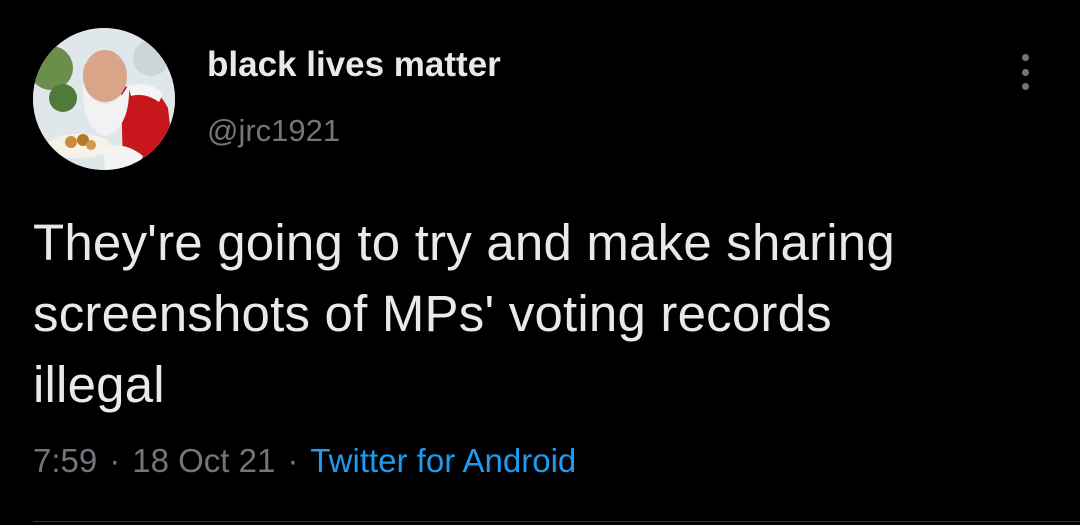 The image size is (1080, 525). I want to click on more-options-button, so click(1025, 72).